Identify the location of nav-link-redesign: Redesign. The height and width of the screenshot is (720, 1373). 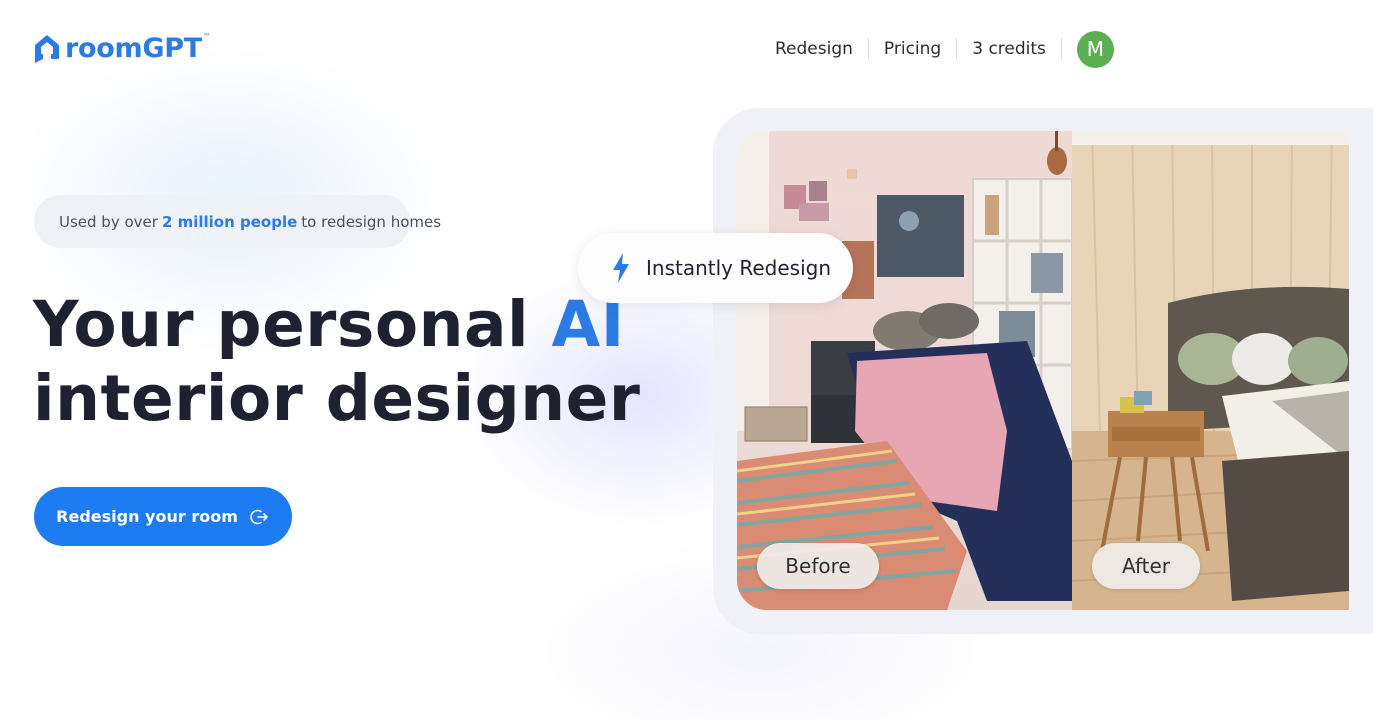
(814, 49).